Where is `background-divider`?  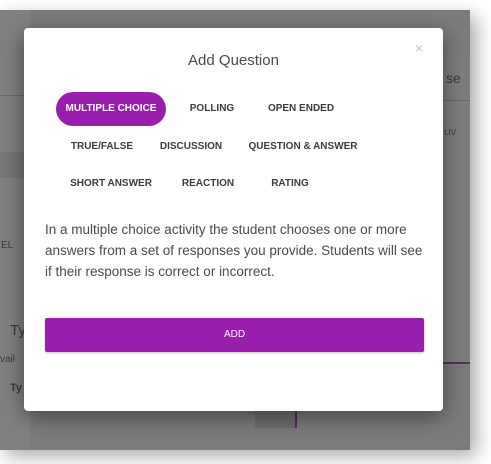 background-divider is located at coordinates (296, 419).